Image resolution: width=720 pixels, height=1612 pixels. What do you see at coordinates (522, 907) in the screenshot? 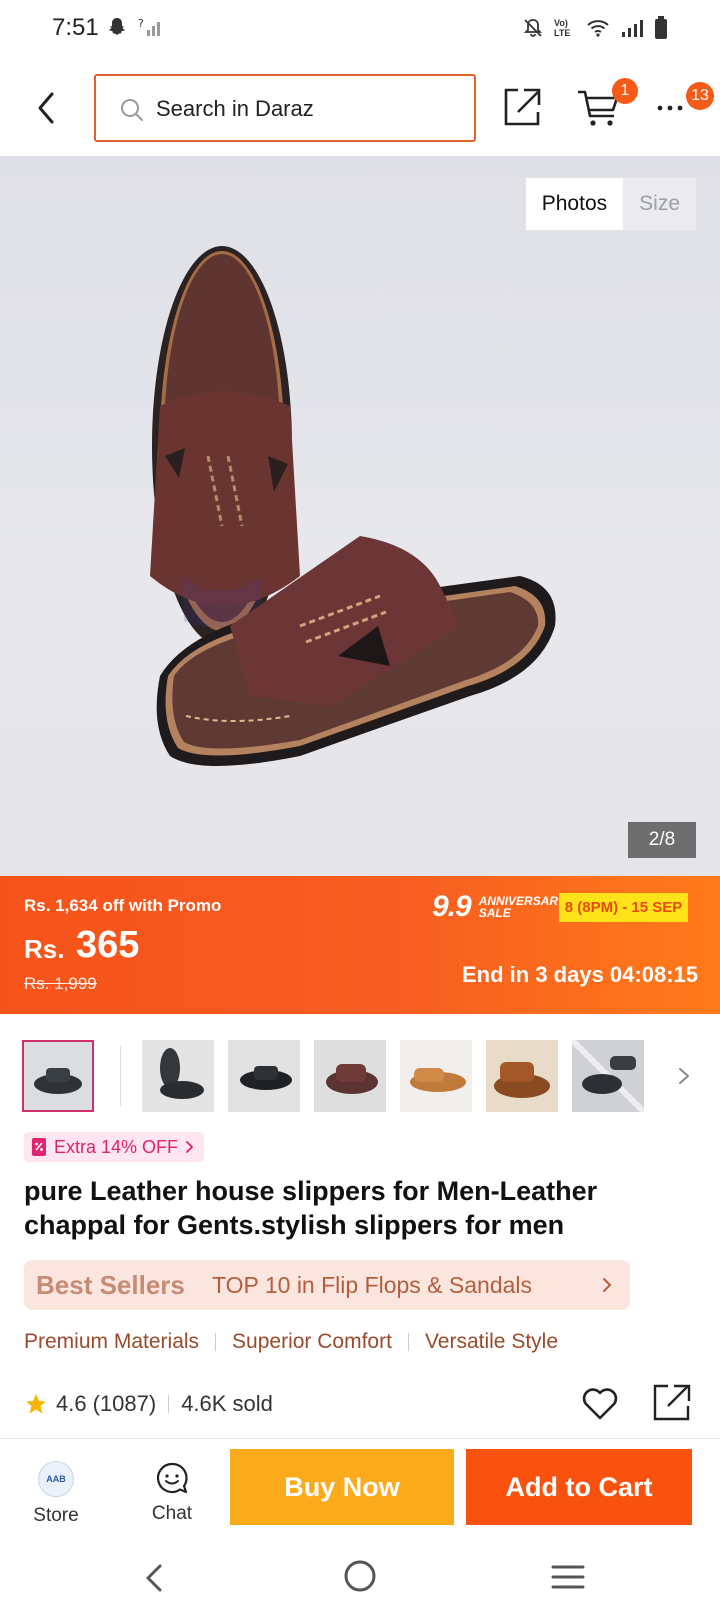
I see `campaign-label: ANNIVERSARY SALE` at bounding box center [522, 907].